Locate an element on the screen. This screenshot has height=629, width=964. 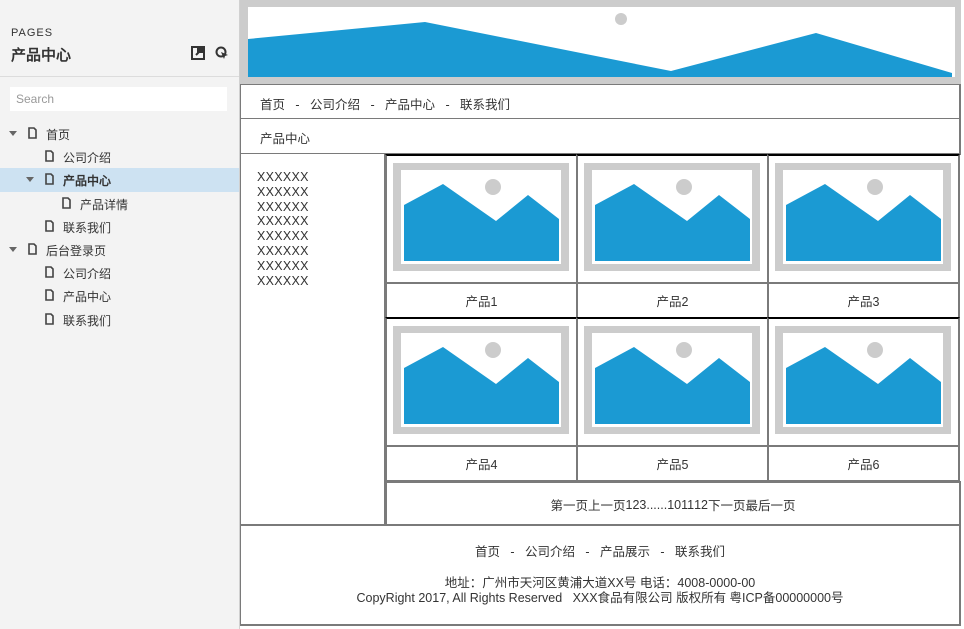
top-nav: 首页 - 公司介绍 - 产品中心 - 联系我们 is located at coordinates (600, 102).